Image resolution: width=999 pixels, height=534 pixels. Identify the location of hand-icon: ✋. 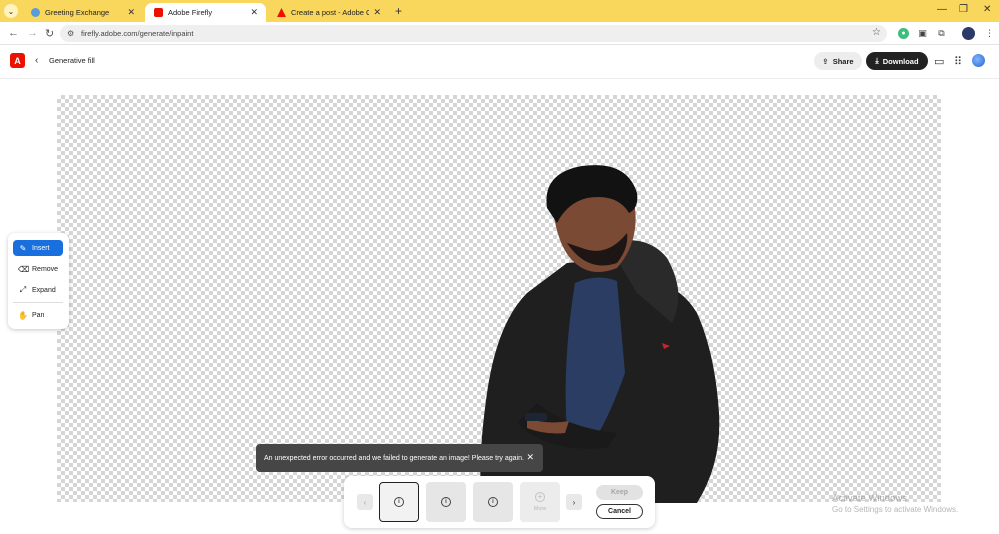
(23, 315).